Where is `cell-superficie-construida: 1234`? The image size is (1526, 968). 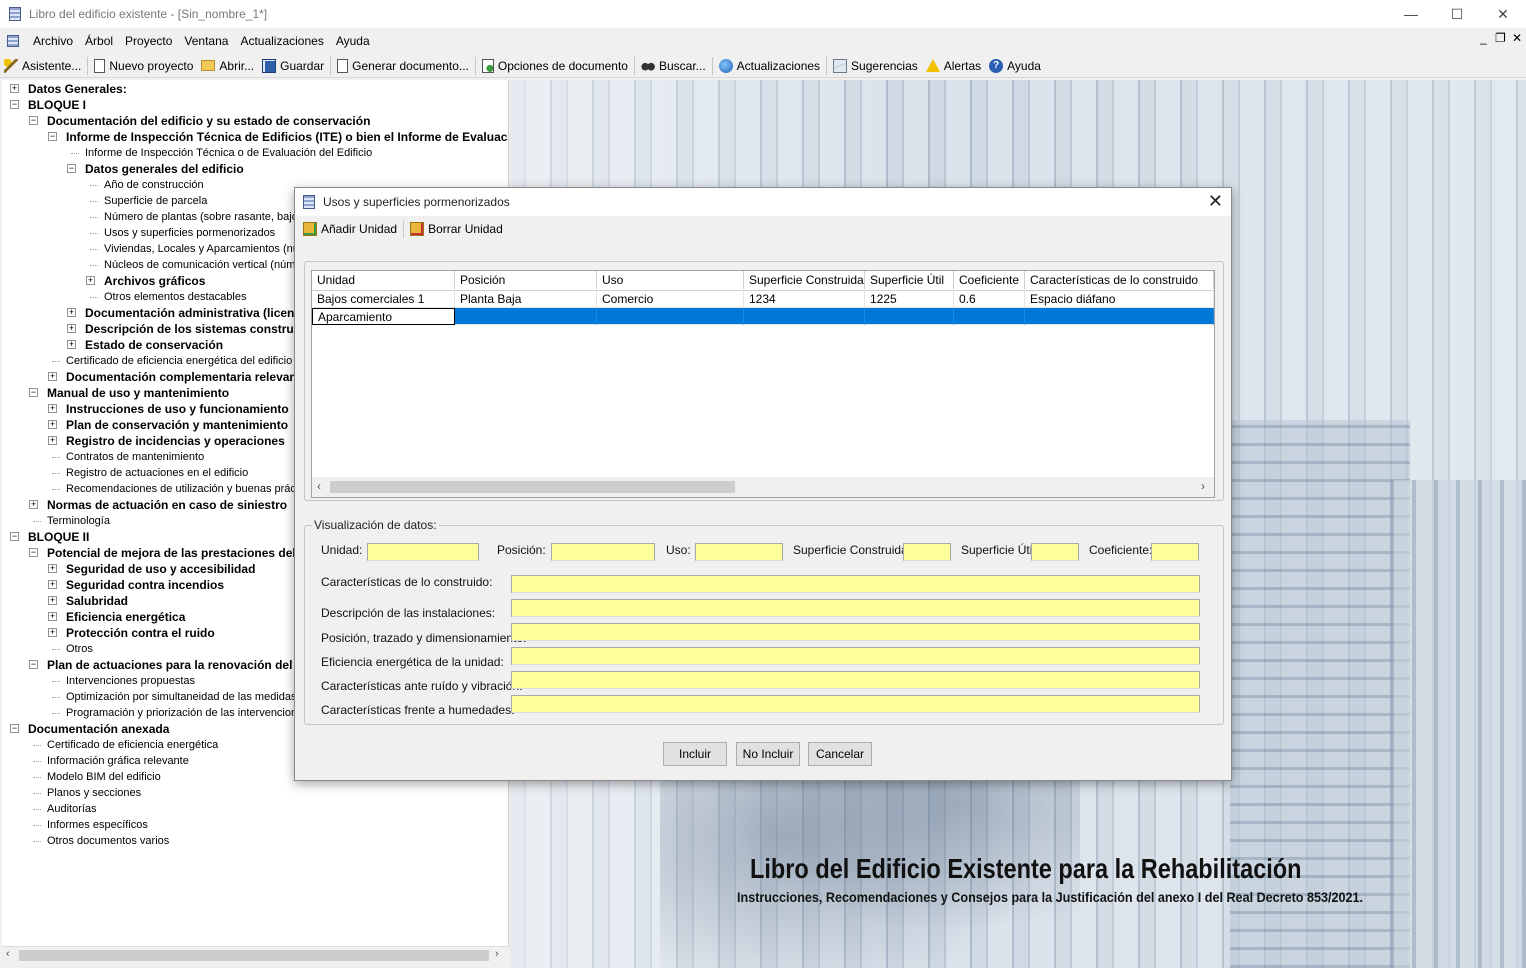
cell-superficie-construida: 1234 is located at coordinates (804, 299).